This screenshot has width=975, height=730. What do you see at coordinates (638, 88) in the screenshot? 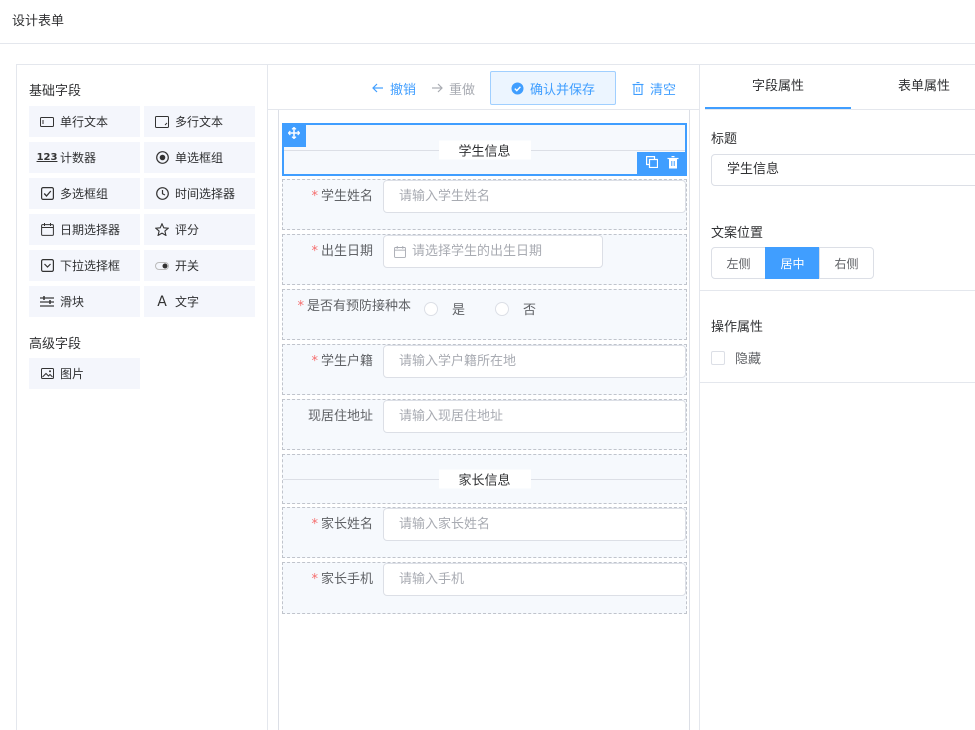
I see `trash-icon` at bounding box center [638, 88].